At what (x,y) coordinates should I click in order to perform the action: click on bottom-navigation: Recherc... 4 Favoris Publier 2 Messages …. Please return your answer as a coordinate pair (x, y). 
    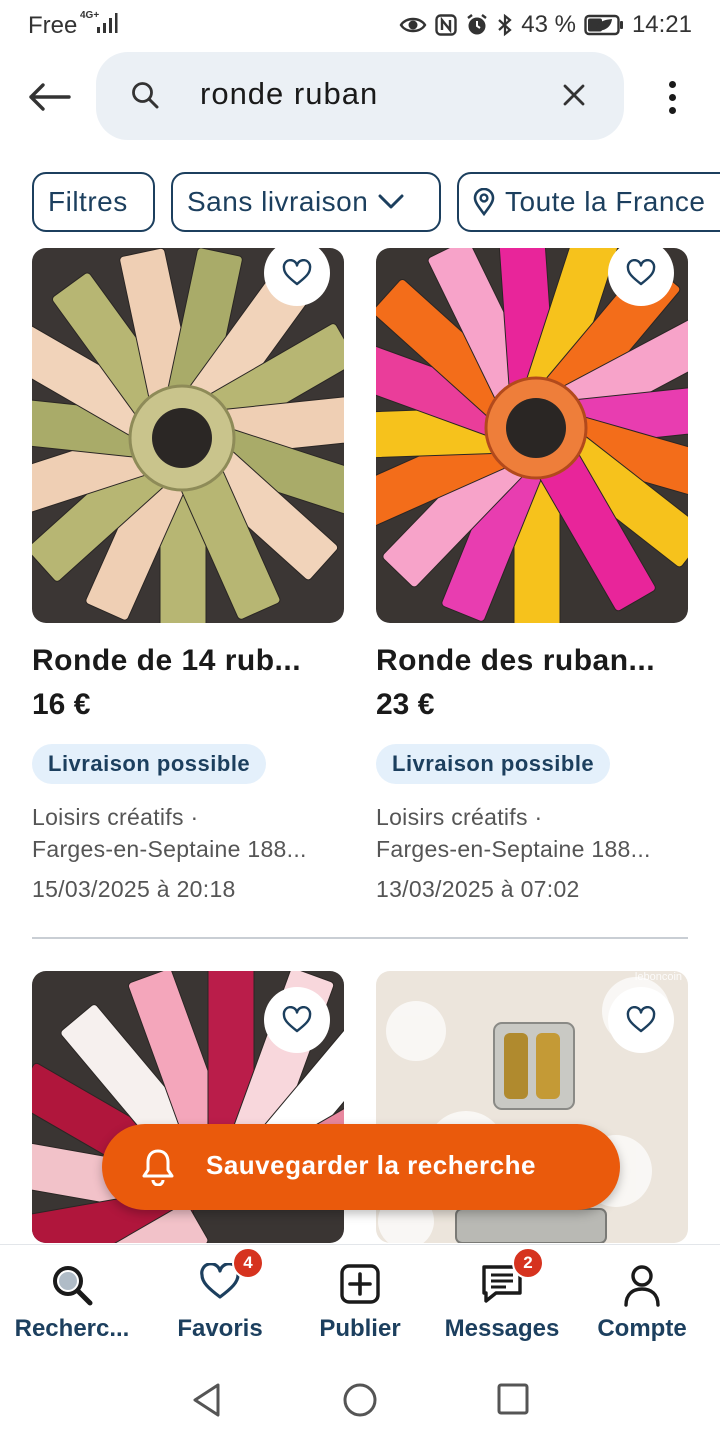
    Looking at the image, I should click on (360, 1302).